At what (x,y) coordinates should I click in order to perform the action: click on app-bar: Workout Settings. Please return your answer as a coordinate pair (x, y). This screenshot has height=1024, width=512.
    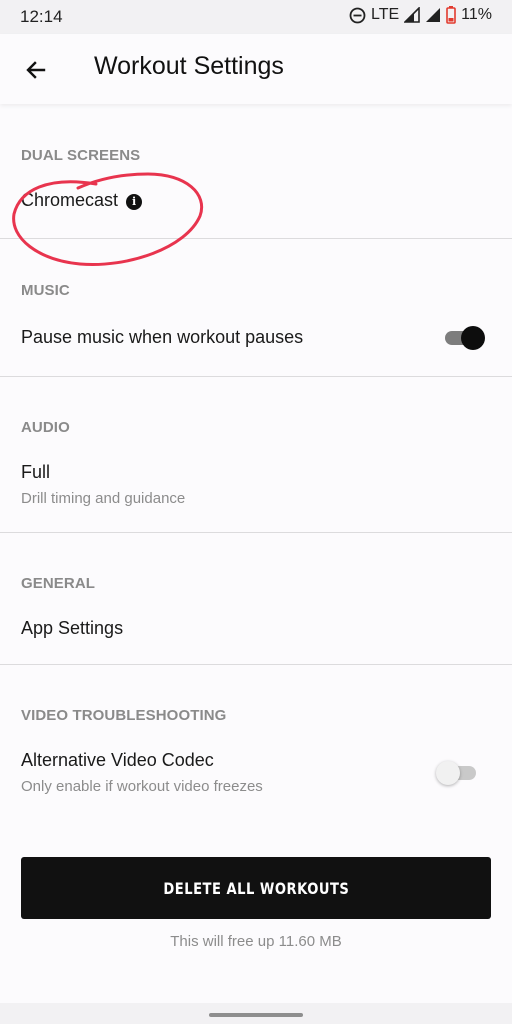
    Looking at the image, I should click on (256, 69).